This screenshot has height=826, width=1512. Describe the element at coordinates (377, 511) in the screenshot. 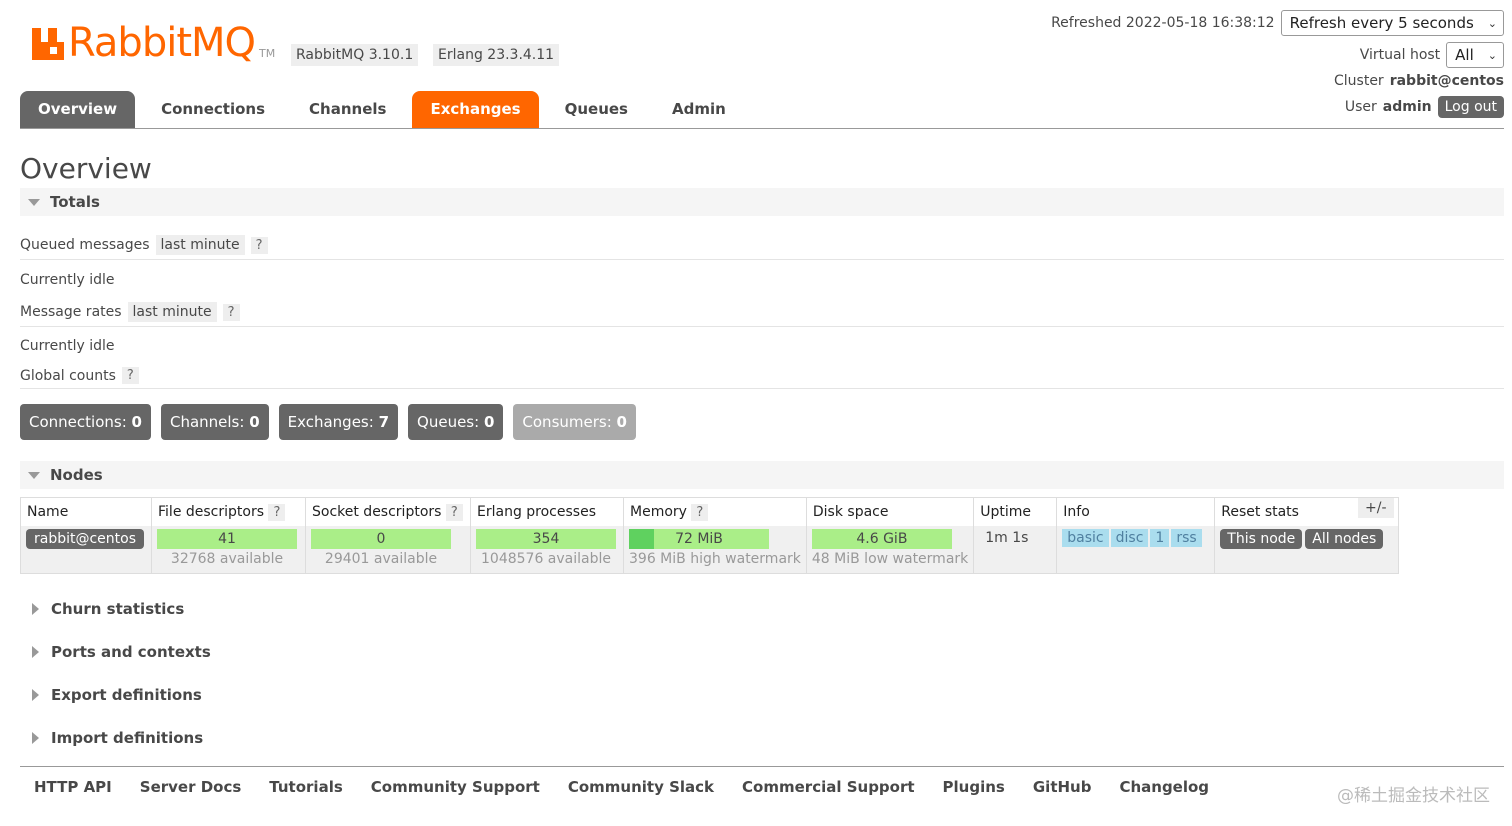

I see `col-sock-label: Socket descriptors` at that location.